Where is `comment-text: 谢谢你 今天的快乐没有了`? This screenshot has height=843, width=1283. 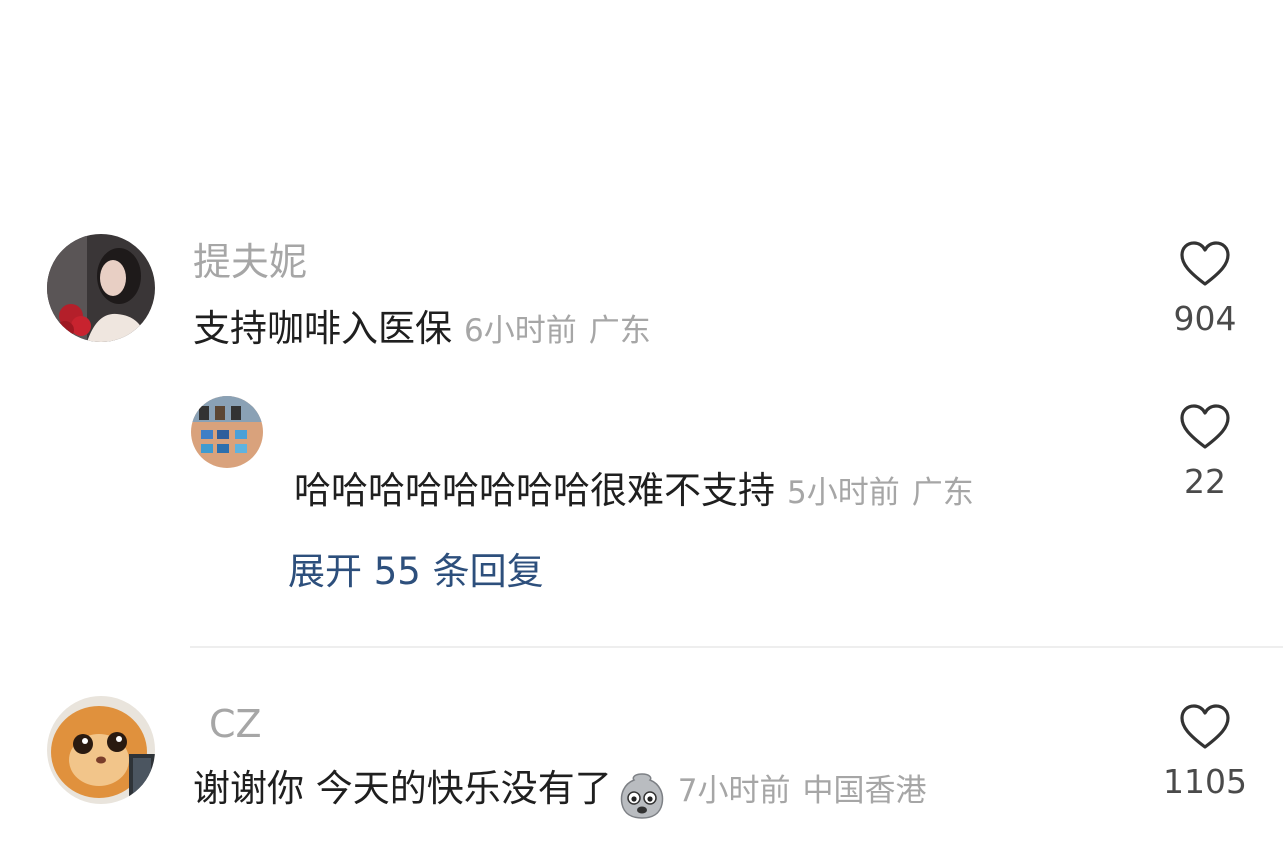
comment-text: 谢谢你 今天的快乐没有了 is located at coordinates (402, 788).